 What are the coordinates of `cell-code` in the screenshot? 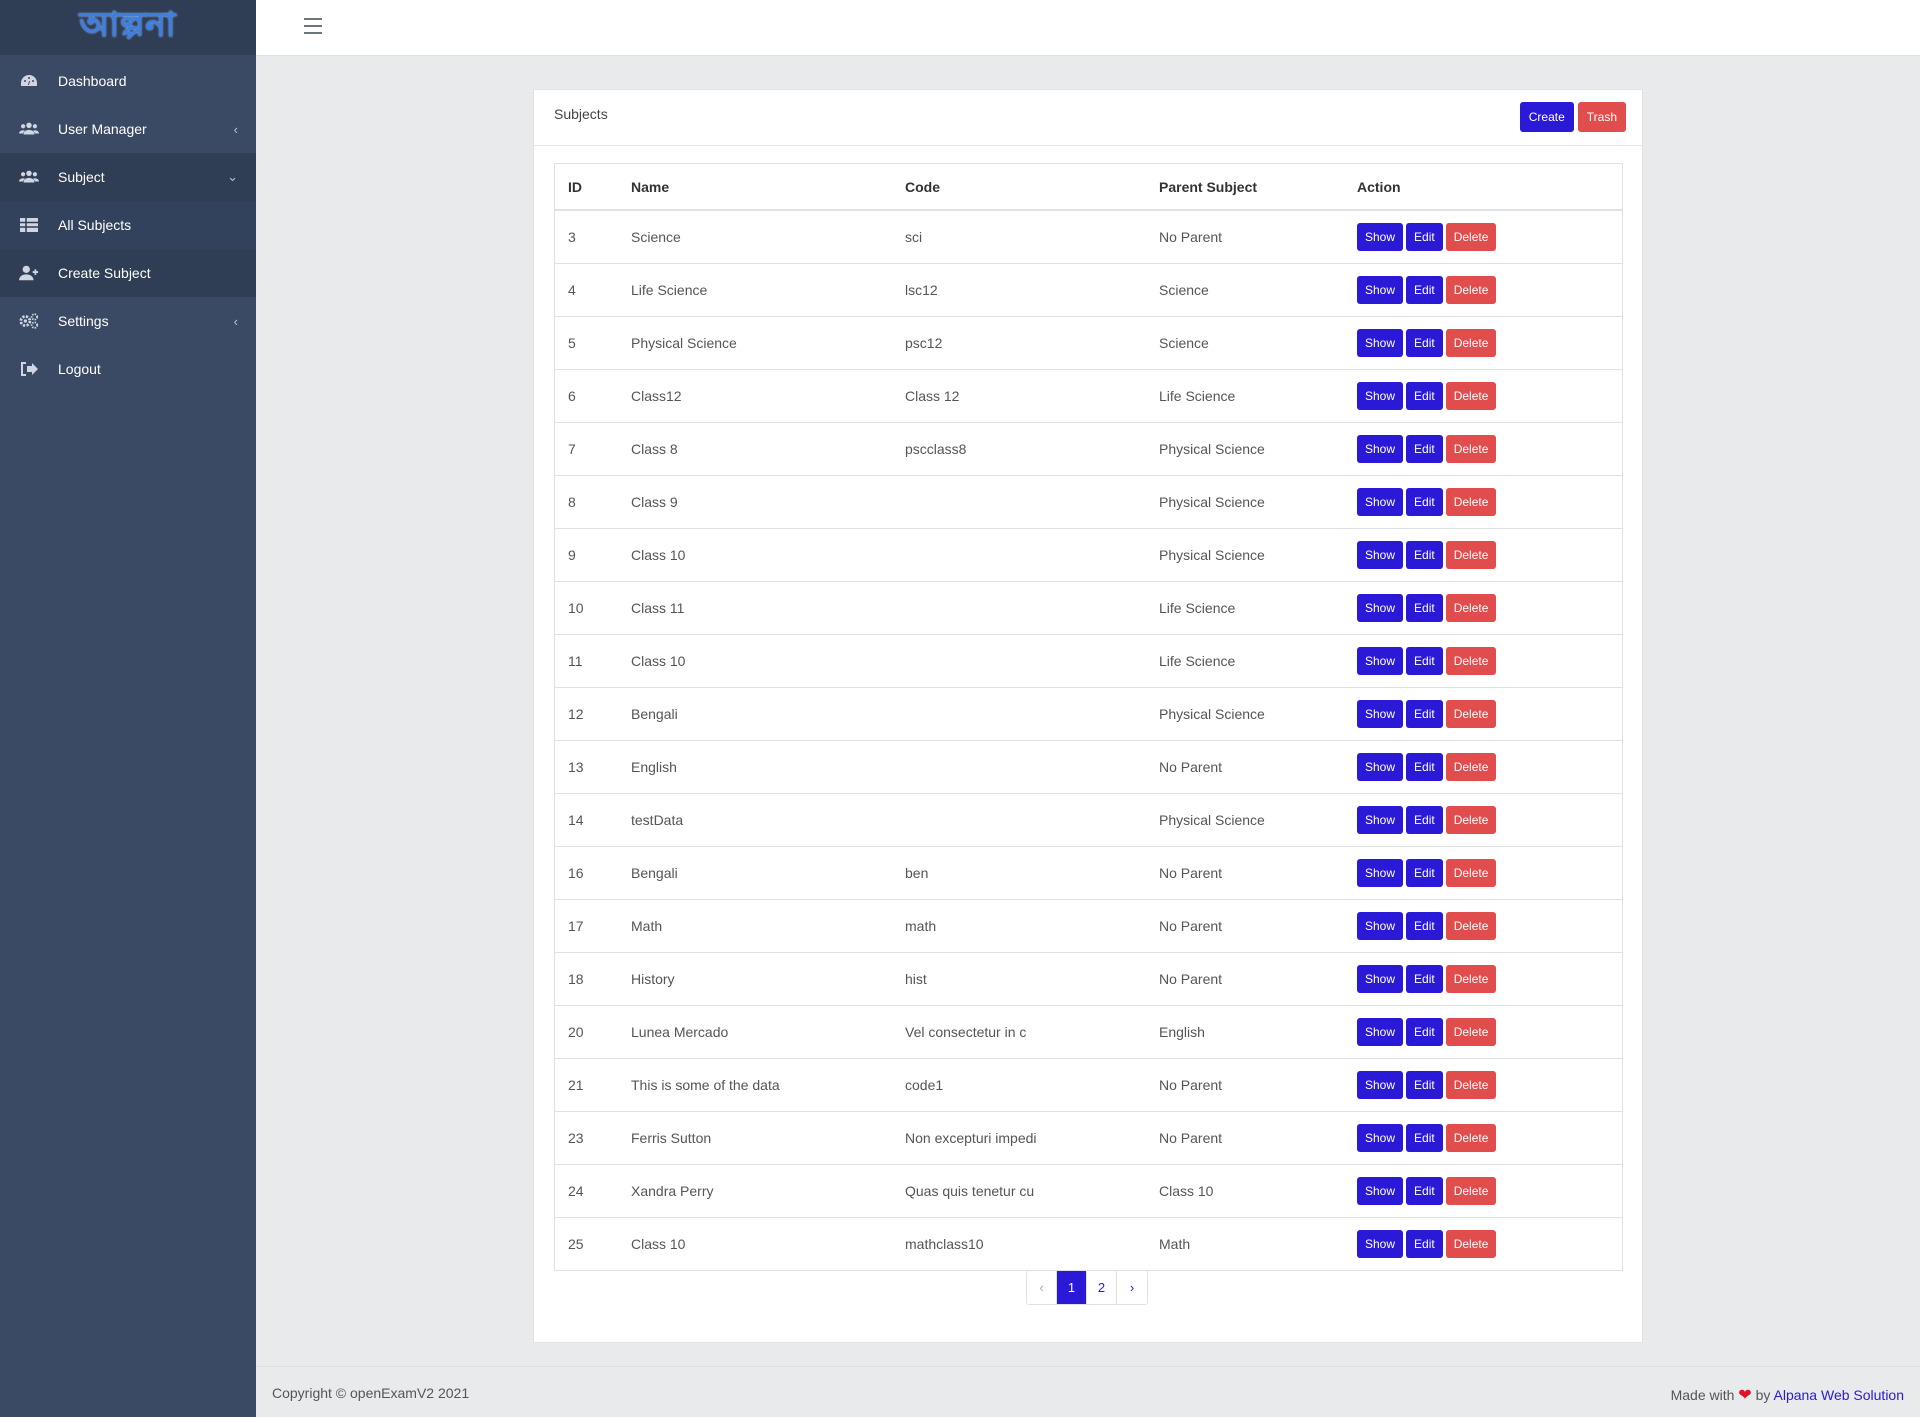 It's located at (1019, 555).